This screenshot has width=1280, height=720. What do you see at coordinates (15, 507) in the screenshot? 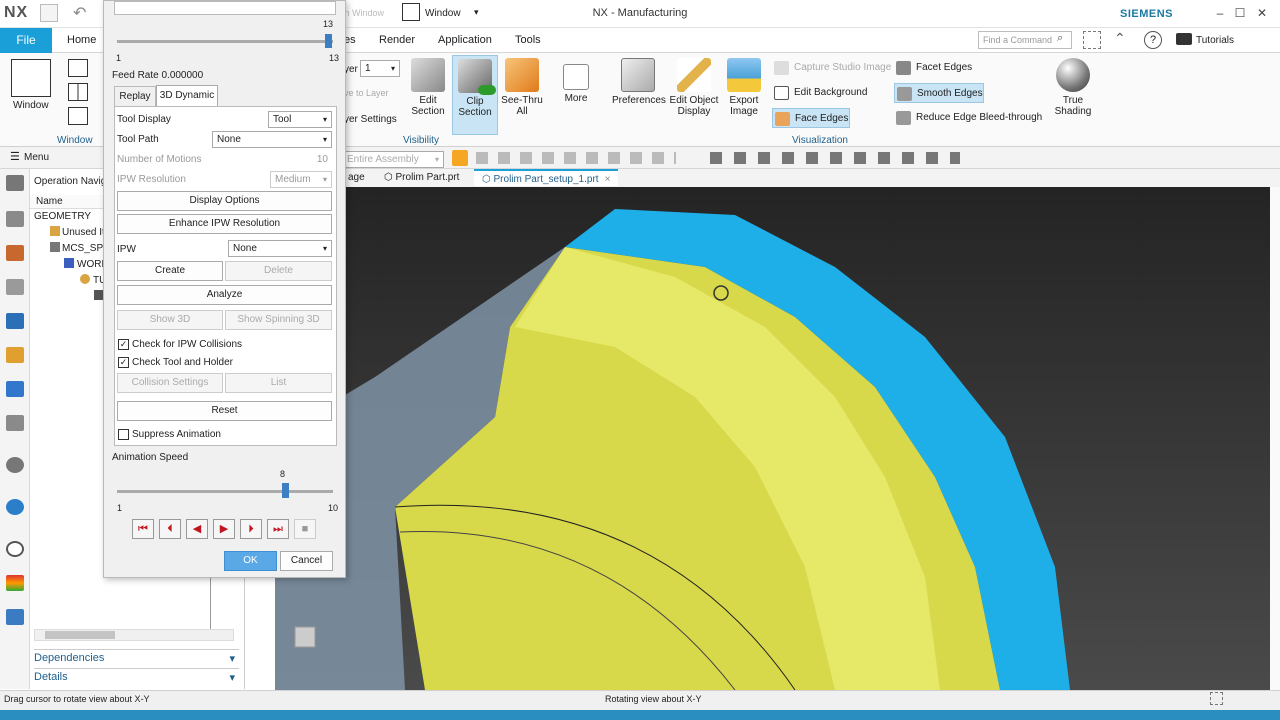
I see `web-browser-icon` at bounding box center [15, 507].